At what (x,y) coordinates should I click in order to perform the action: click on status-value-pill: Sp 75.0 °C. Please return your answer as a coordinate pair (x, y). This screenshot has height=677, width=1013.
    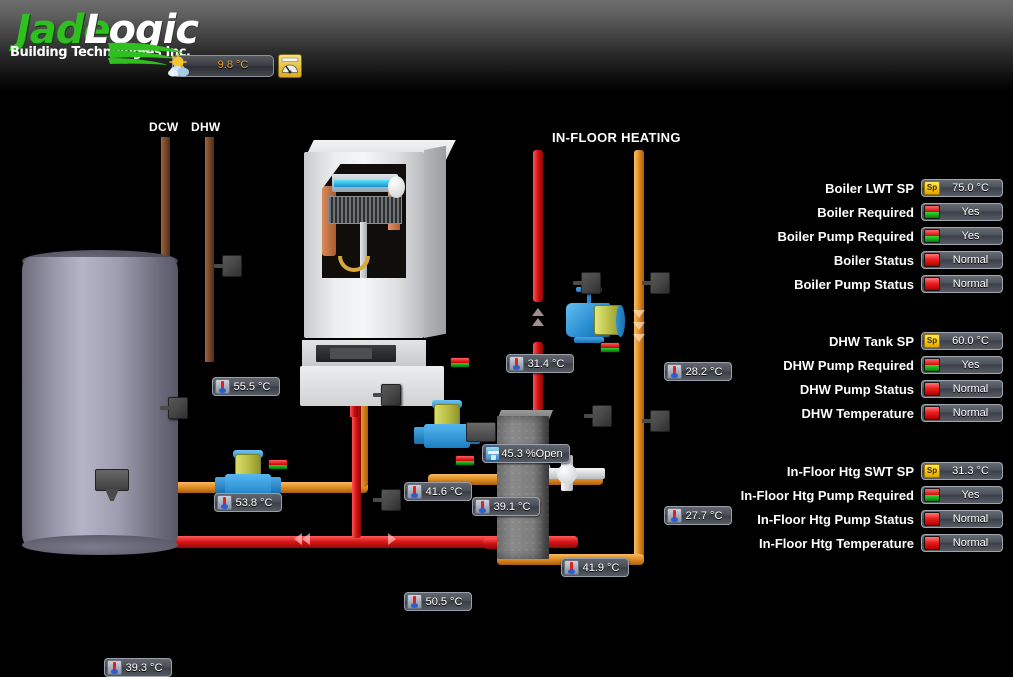
    Looking at the image, I should click on (962, 188).